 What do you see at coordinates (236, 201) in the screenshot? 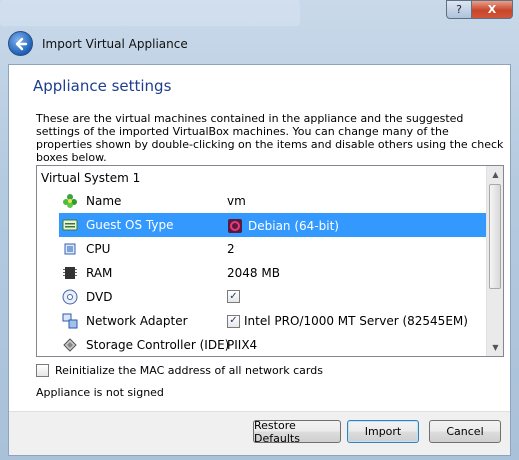
I see `setting-value: vm` at bounding box center [236, 201].